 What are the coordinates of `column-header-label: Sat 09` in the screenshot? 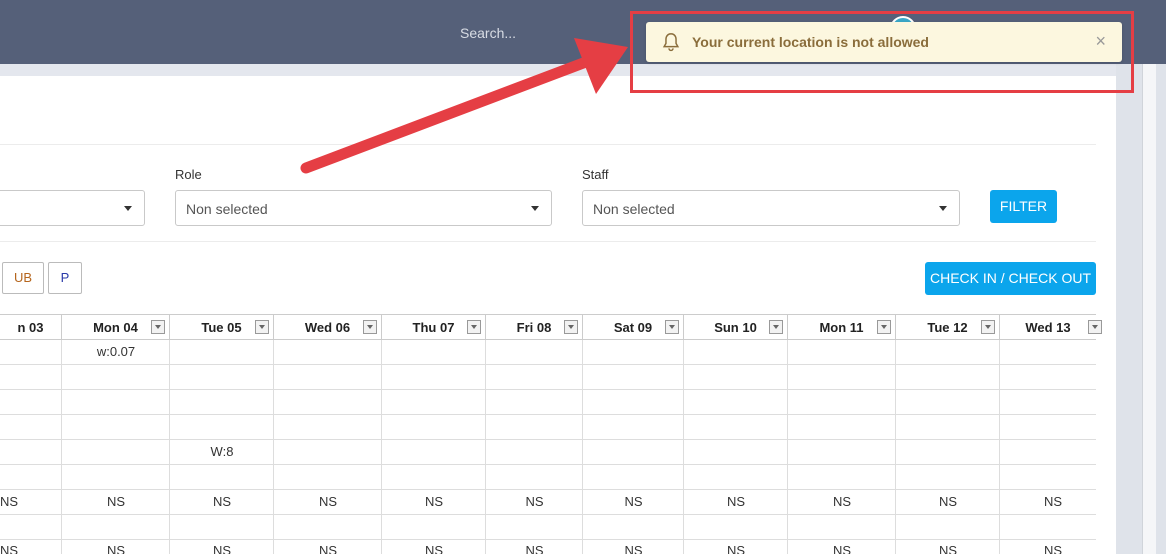 It's located at (633, 327).